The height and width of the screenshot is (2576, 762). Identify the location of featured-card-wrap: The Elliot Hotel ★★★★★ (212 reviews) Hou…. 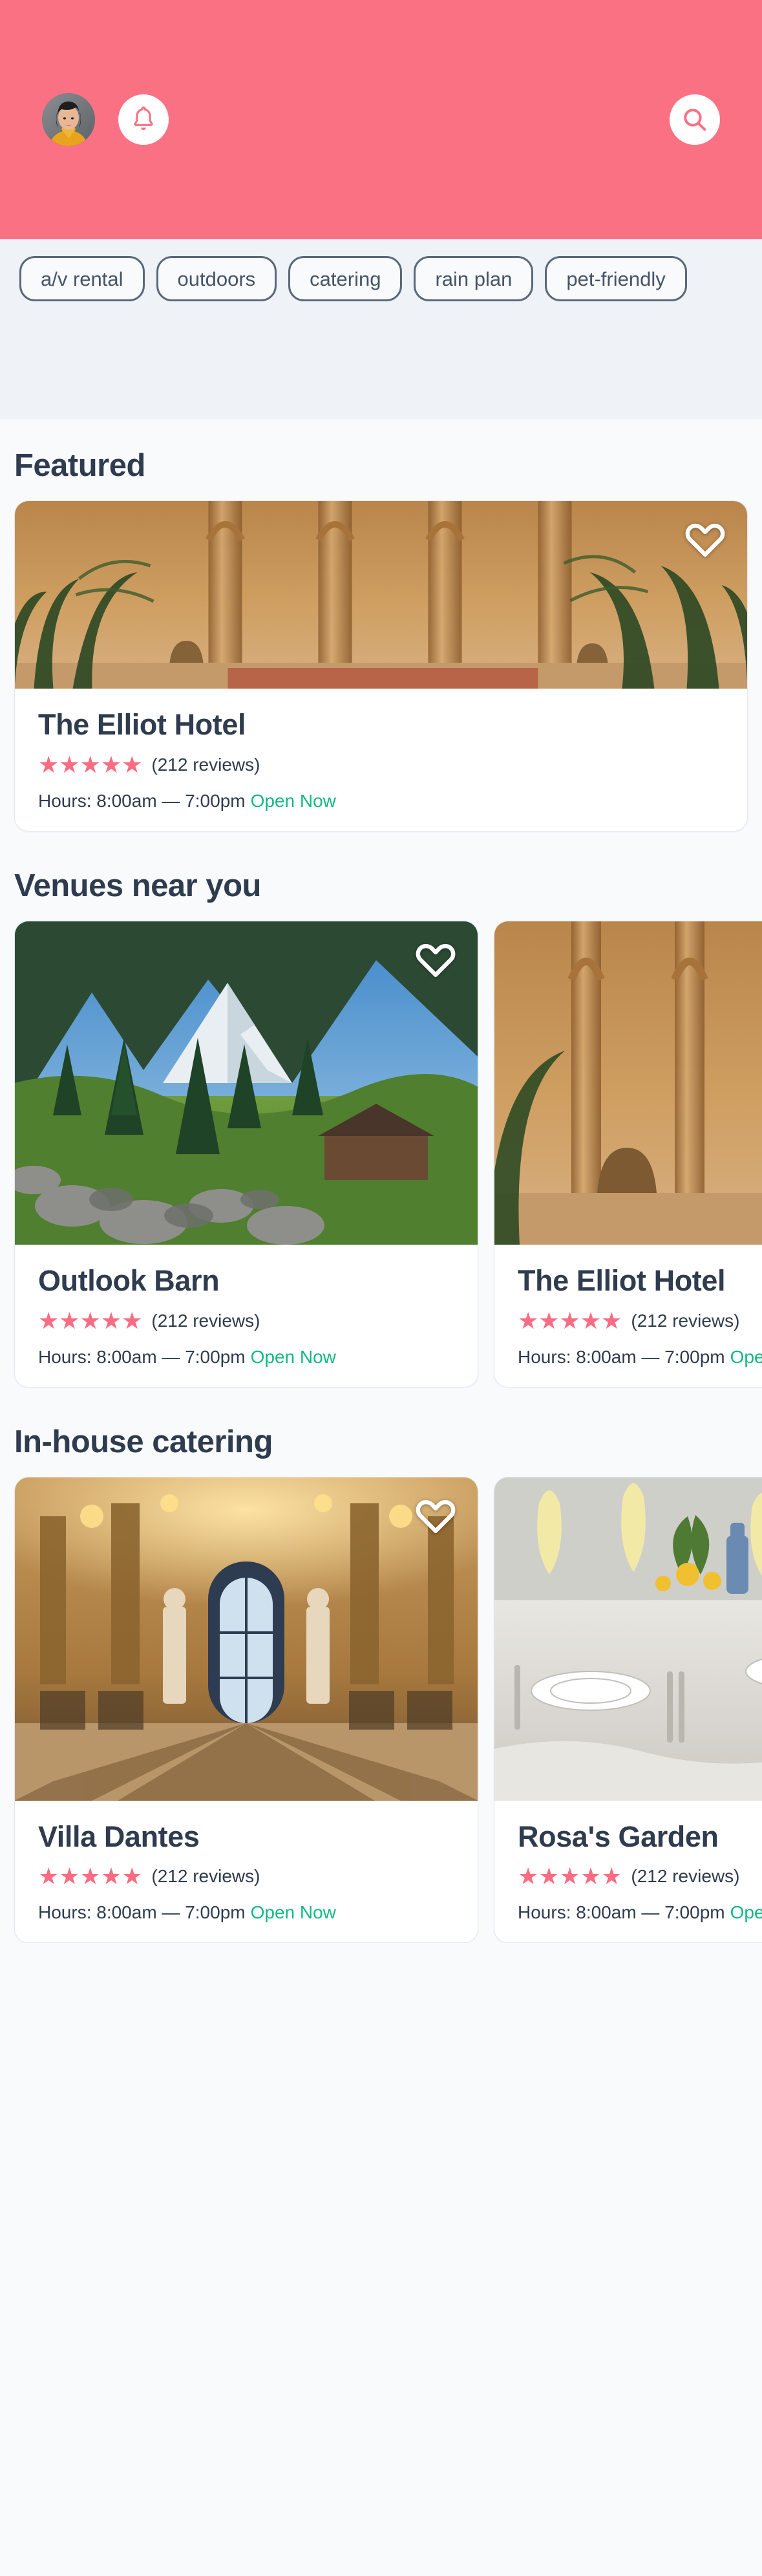
(381, 666).